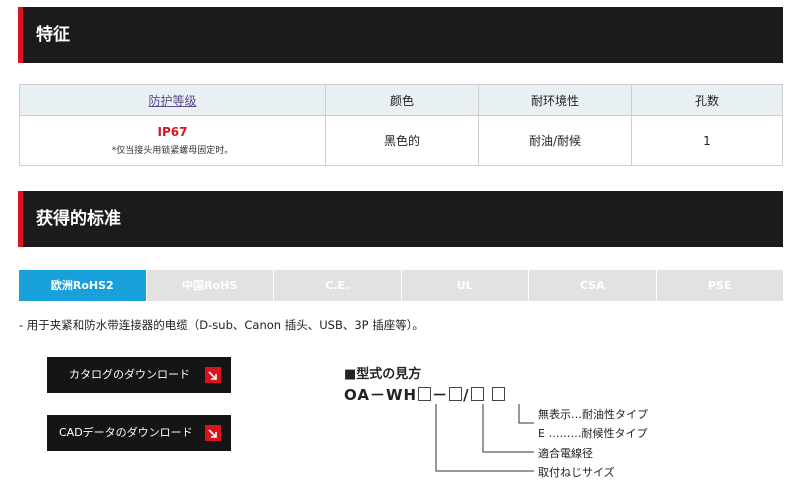  I want to click on cell-holes: 1, so click(707, 140).